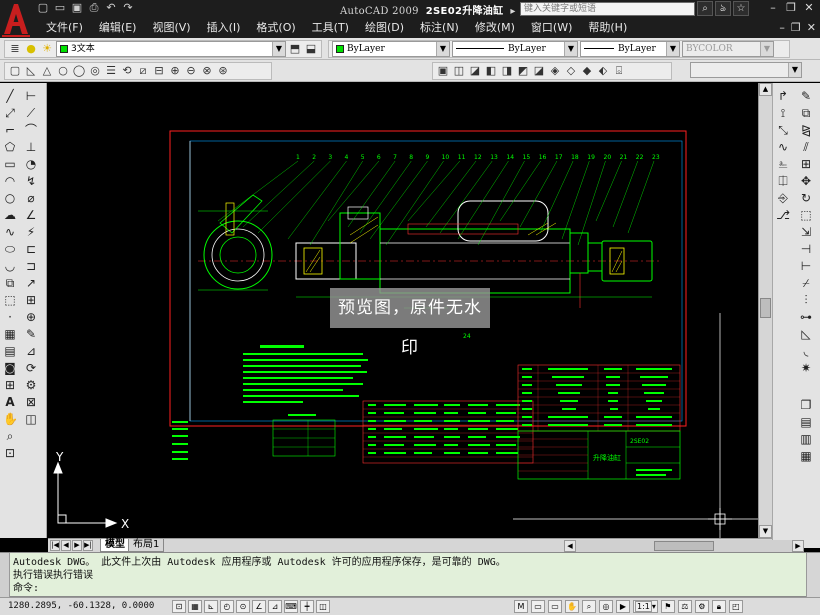 The image size is (820, 615). What do you see at coordinates (783, 130) in the screenshot?
I see `edit-polyline-icon: ⤡` at bounding box center [783, 130].